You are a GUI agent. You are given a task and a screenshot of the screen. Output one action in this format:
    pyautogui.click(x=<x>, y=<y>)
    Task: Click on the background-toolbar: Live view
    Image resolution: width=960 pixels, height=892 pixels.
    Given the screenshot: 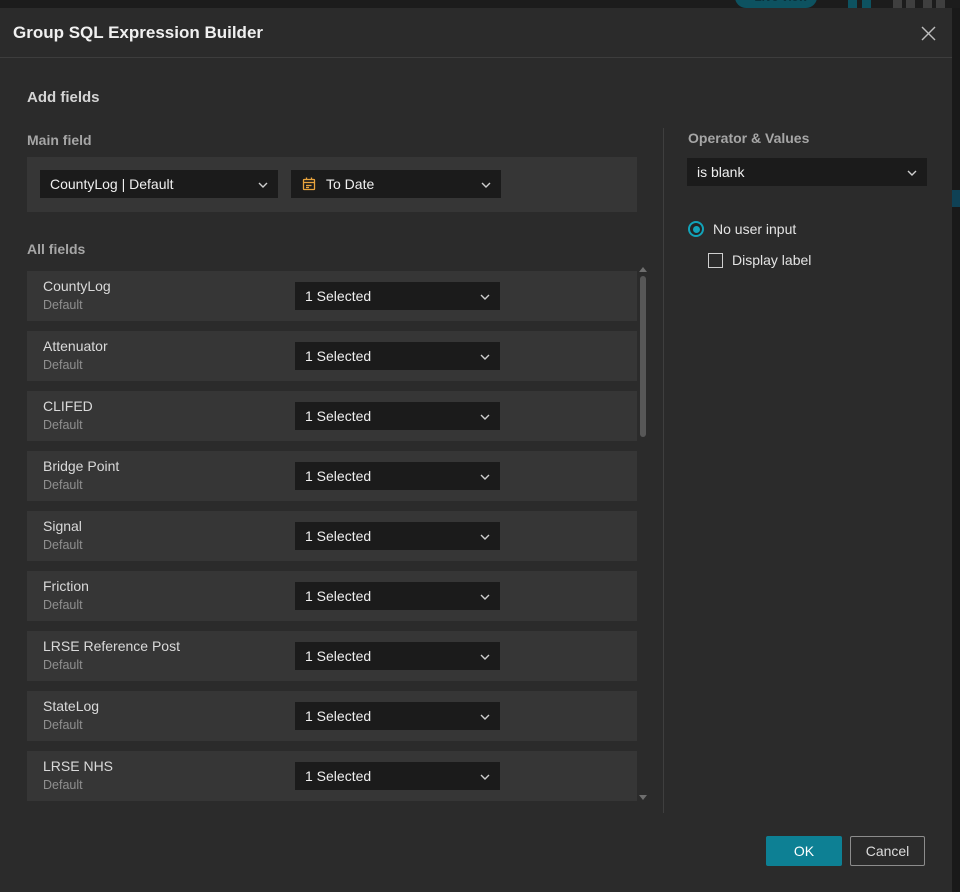 What is the action you would take?
    pyautogui.click(x=480, y=4)
    